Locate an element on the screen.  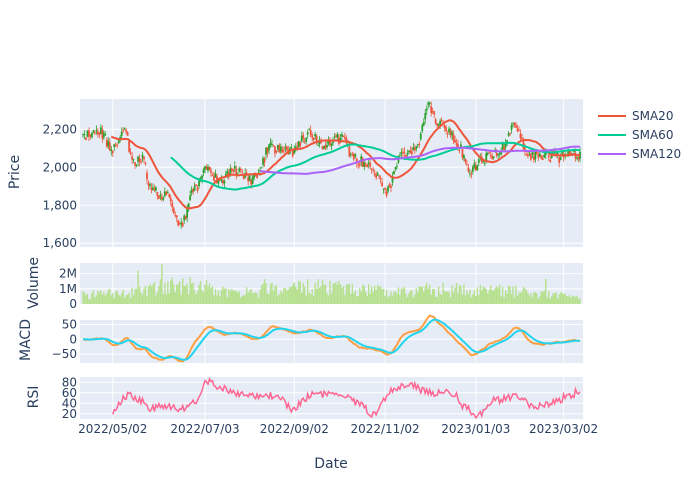
rsi-axis-title: RSI is located at coordinates (34, 397).